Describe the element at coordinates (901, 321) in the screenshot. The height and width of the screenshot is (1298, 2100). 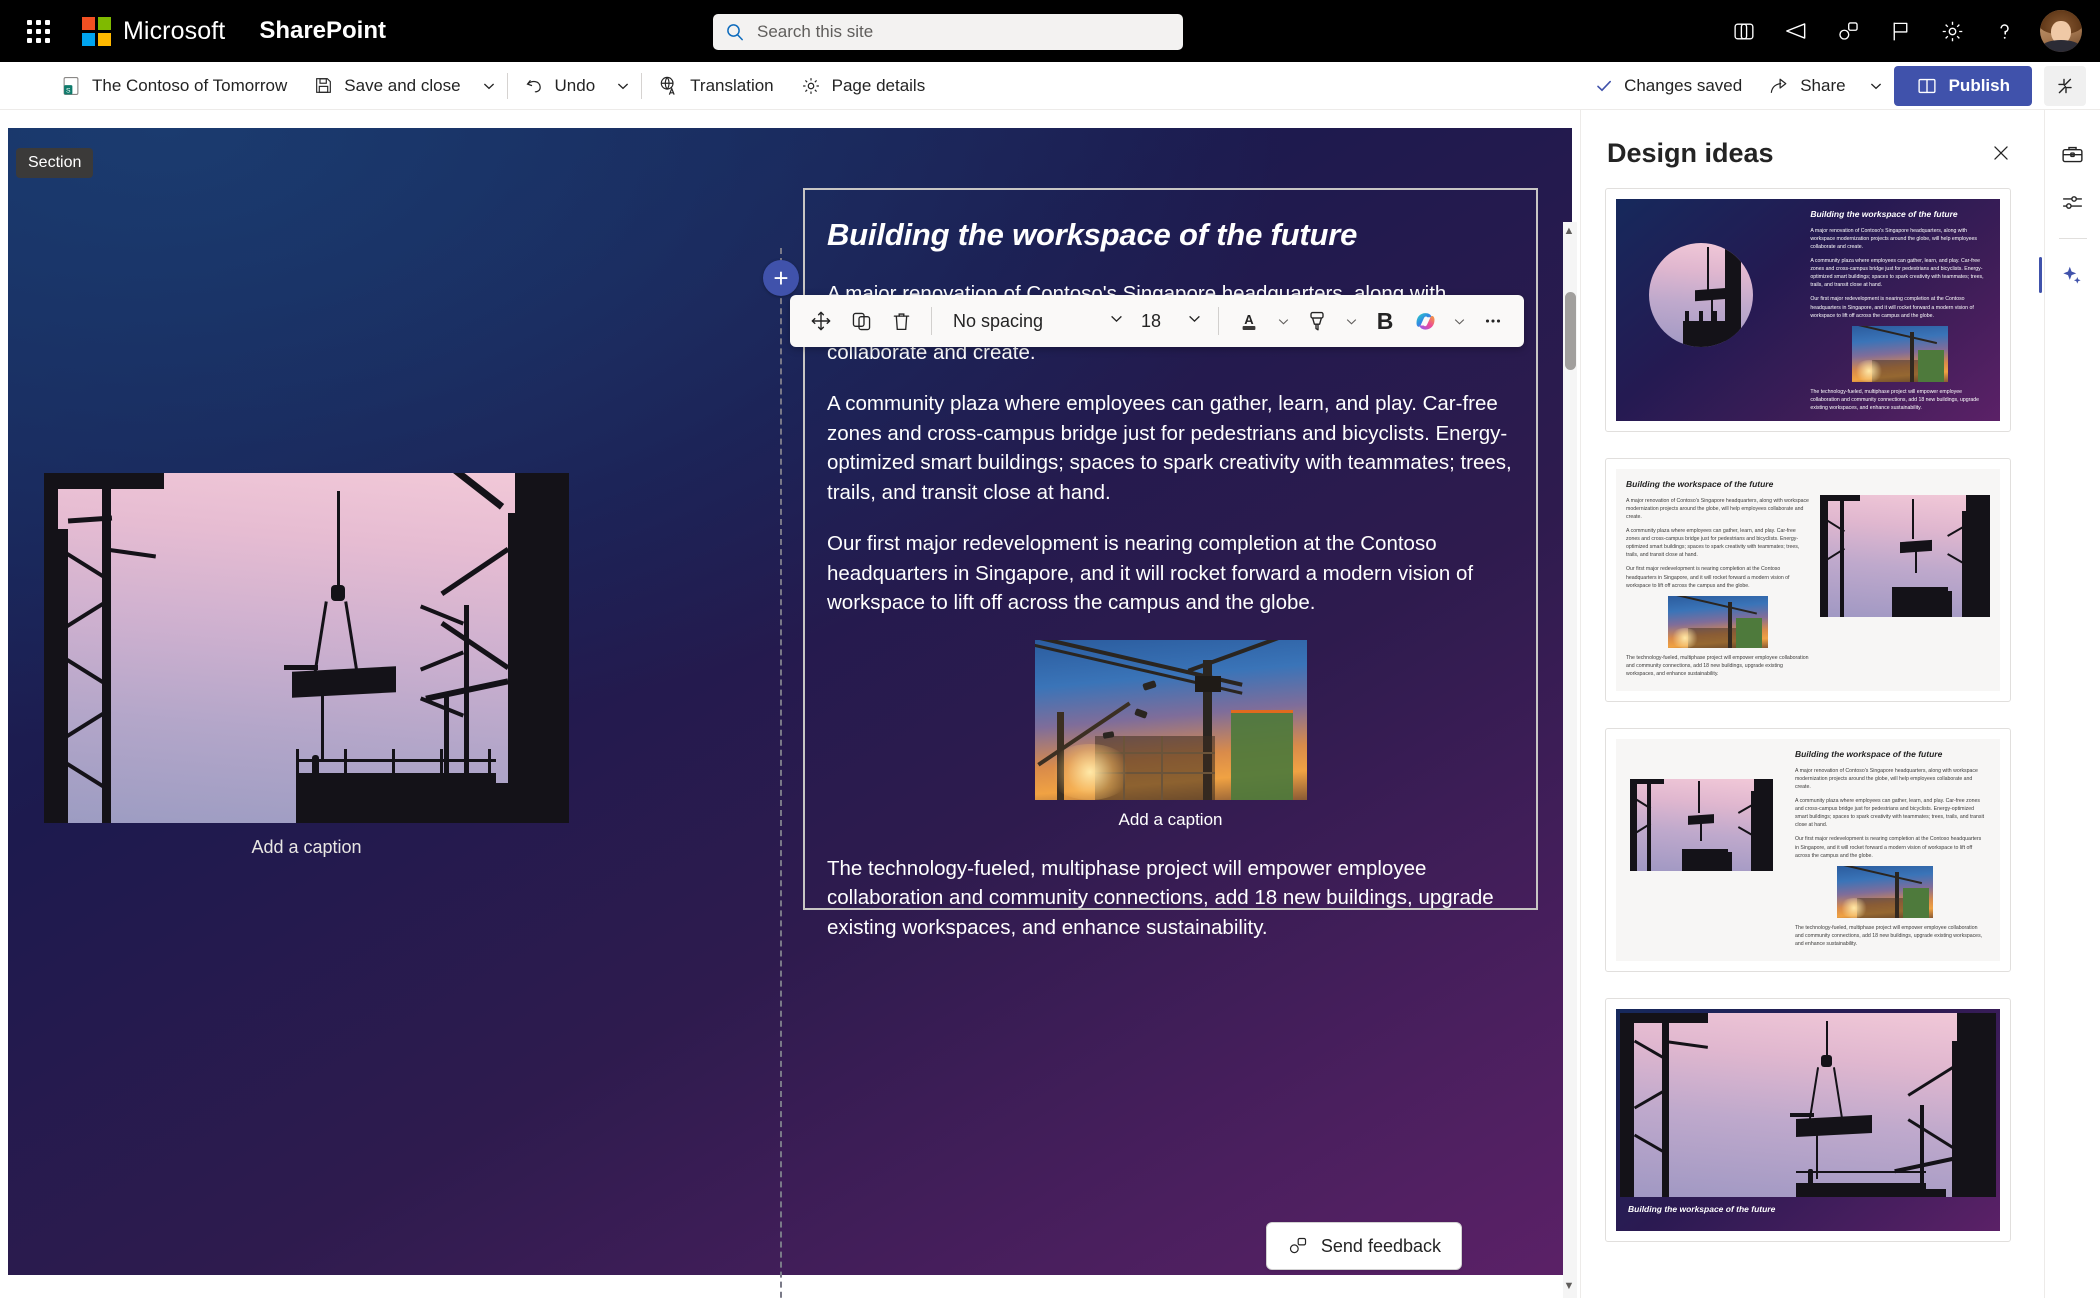
I see `delete-icon` at that location.